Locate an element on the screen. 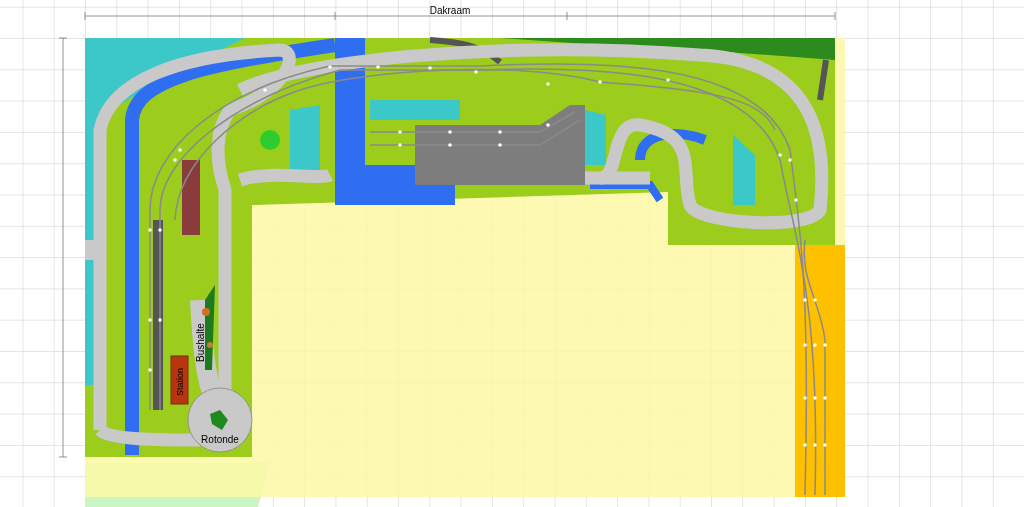  bus-stop-label: Bushalte is located at coordinates (200, 342).